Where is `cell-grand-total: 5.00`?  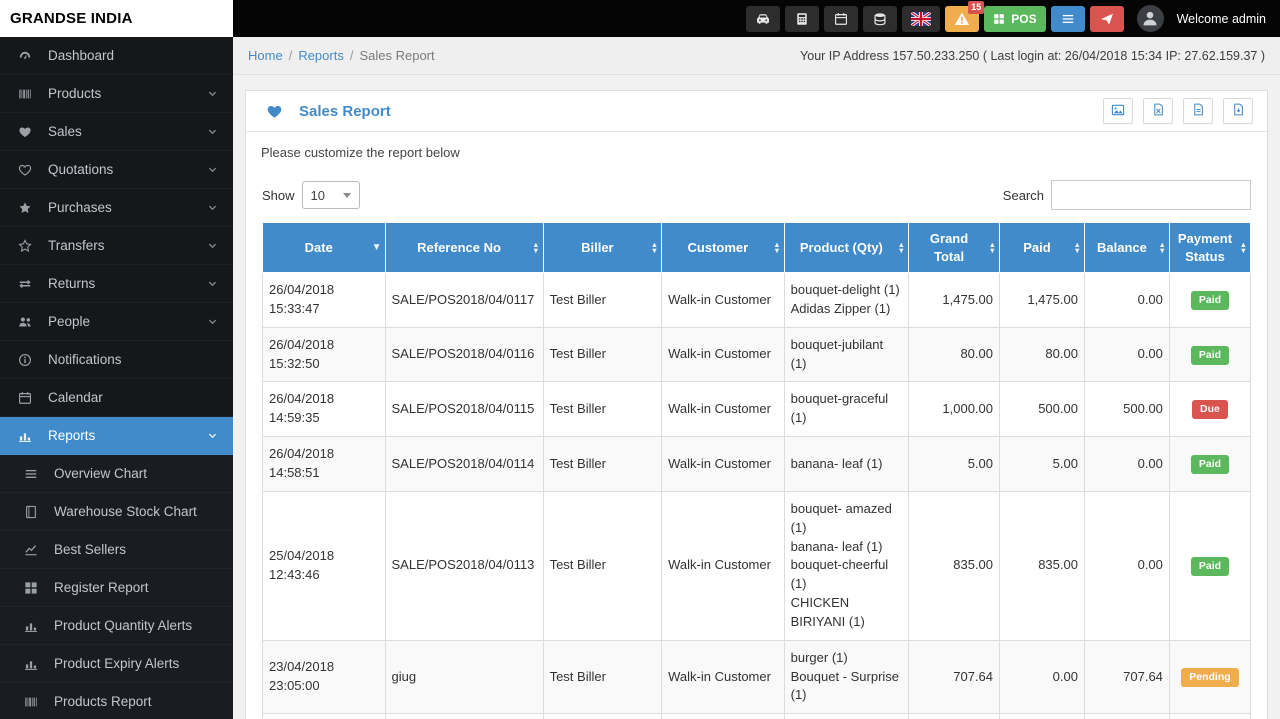
cell-grand-total: 5.00 is located at coordinates (954, 464).